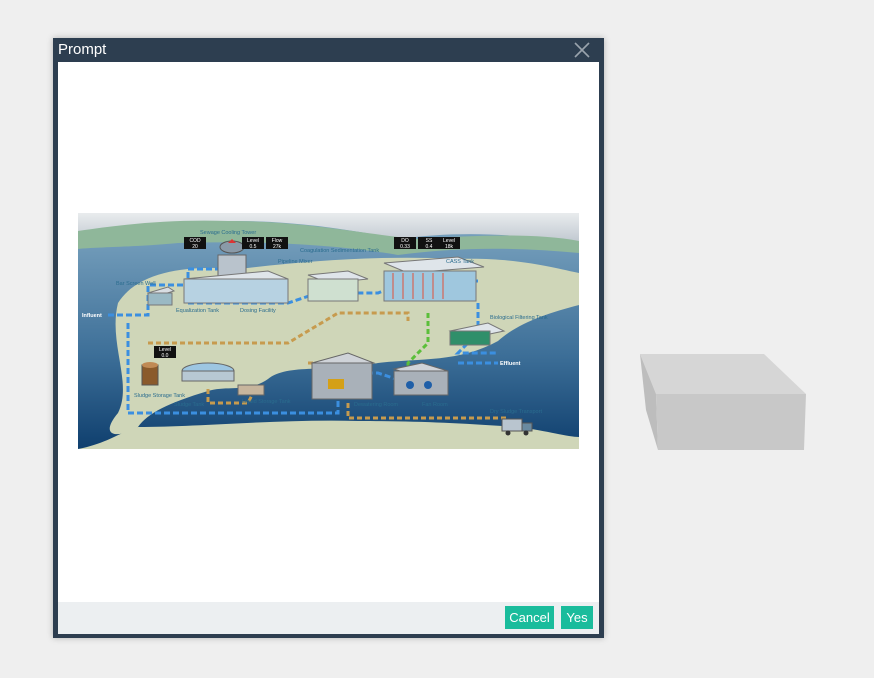 This screenshot has height=678, width=874. What do you see at coordinates (328, 618) in the screenshot?
I see `dialog-footer: Cancel Yes` at bounding box center [328, 618].